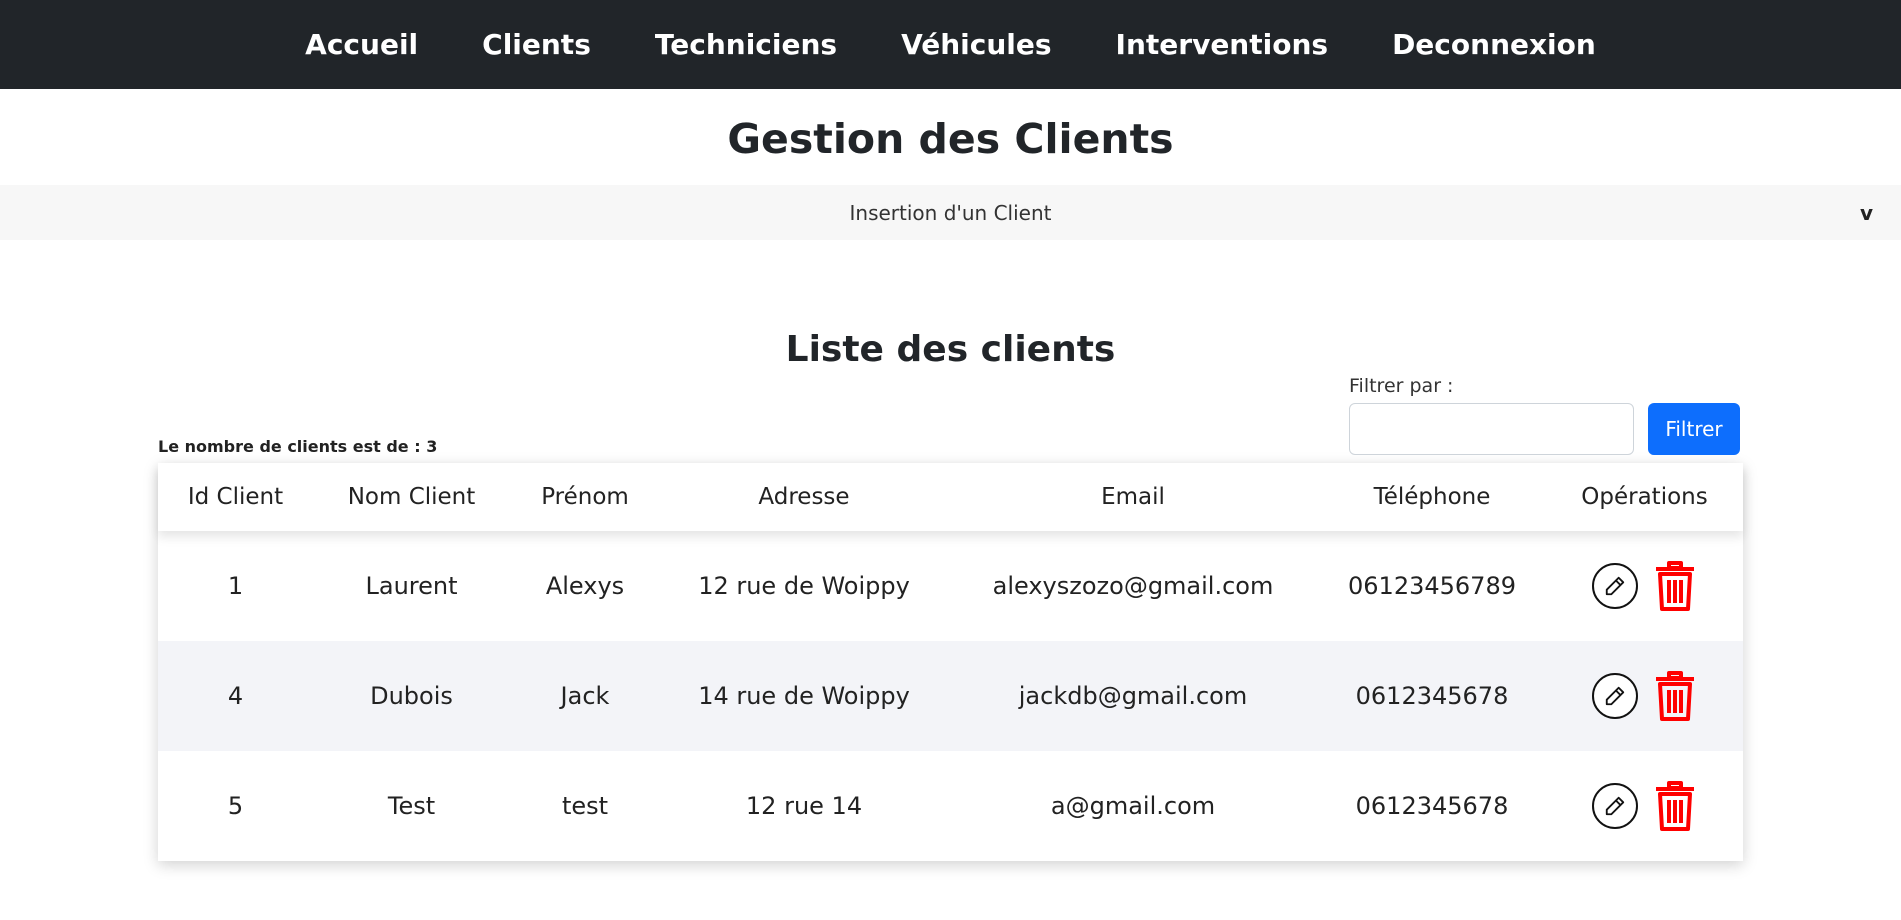  Describe the element at coordinates (804, 497) in the screenshot. I see `header-adresse: Adresse` at that location.